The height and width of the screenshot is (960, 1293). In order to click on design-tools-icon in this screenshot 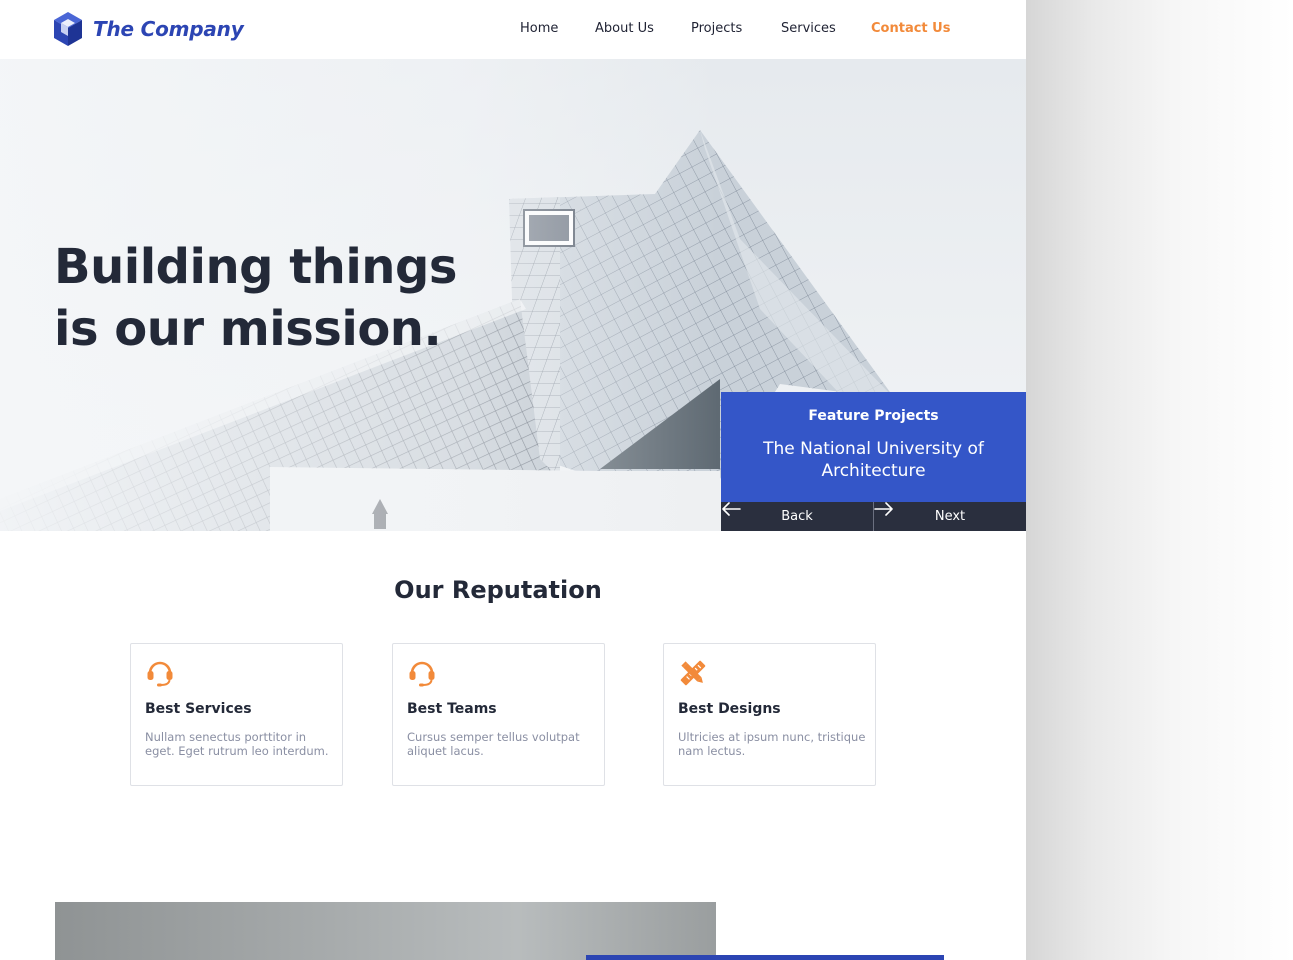, I will do `click(693, 673)`.